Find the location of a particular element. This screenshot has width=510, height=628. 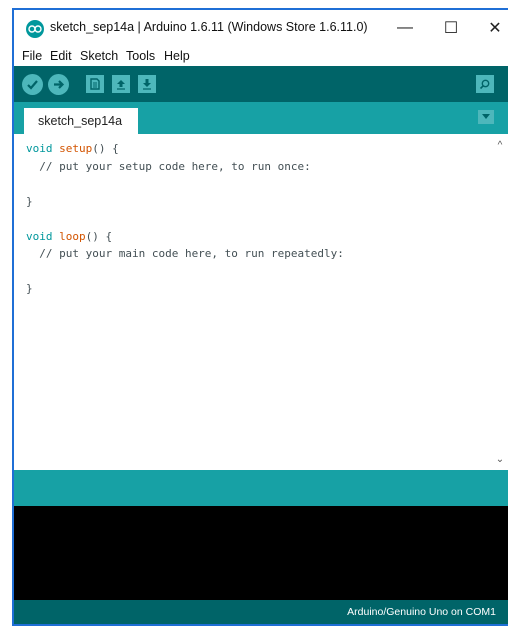

verify-icon is located at coordinates (32, 85).